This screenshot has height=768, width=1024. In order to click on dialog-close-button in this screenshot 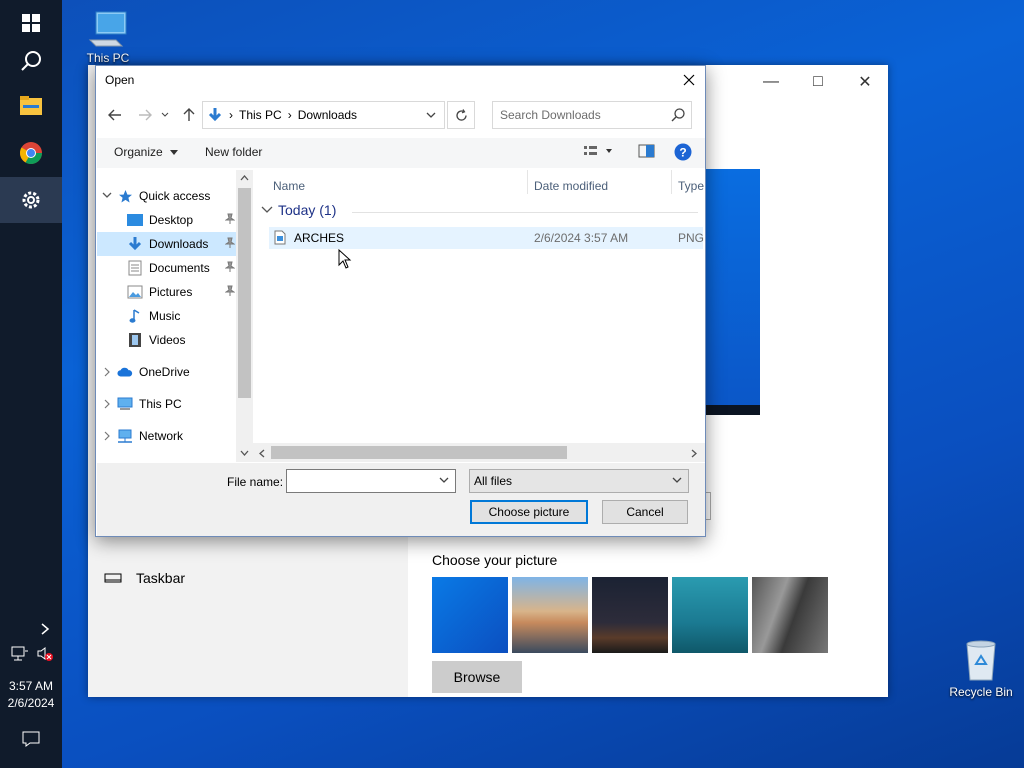, I will do `click(689, 80)`.